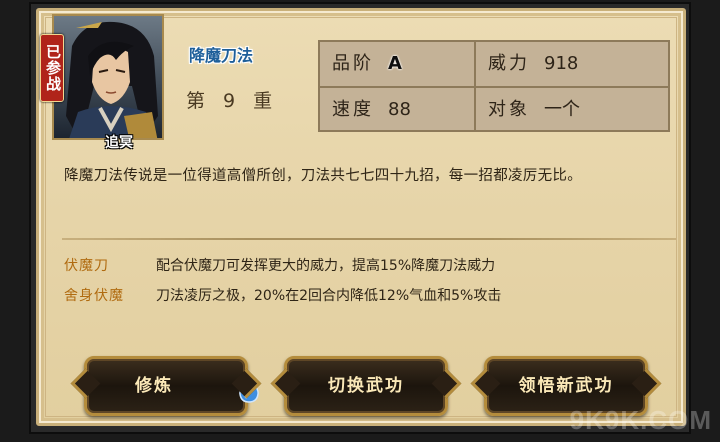  Describe the element at coordinates (329, 296) in the screenshot. I see `combo-text: 刀法凌厉之极，20%在2回合内降低12%气血和5%攻击` at that location.